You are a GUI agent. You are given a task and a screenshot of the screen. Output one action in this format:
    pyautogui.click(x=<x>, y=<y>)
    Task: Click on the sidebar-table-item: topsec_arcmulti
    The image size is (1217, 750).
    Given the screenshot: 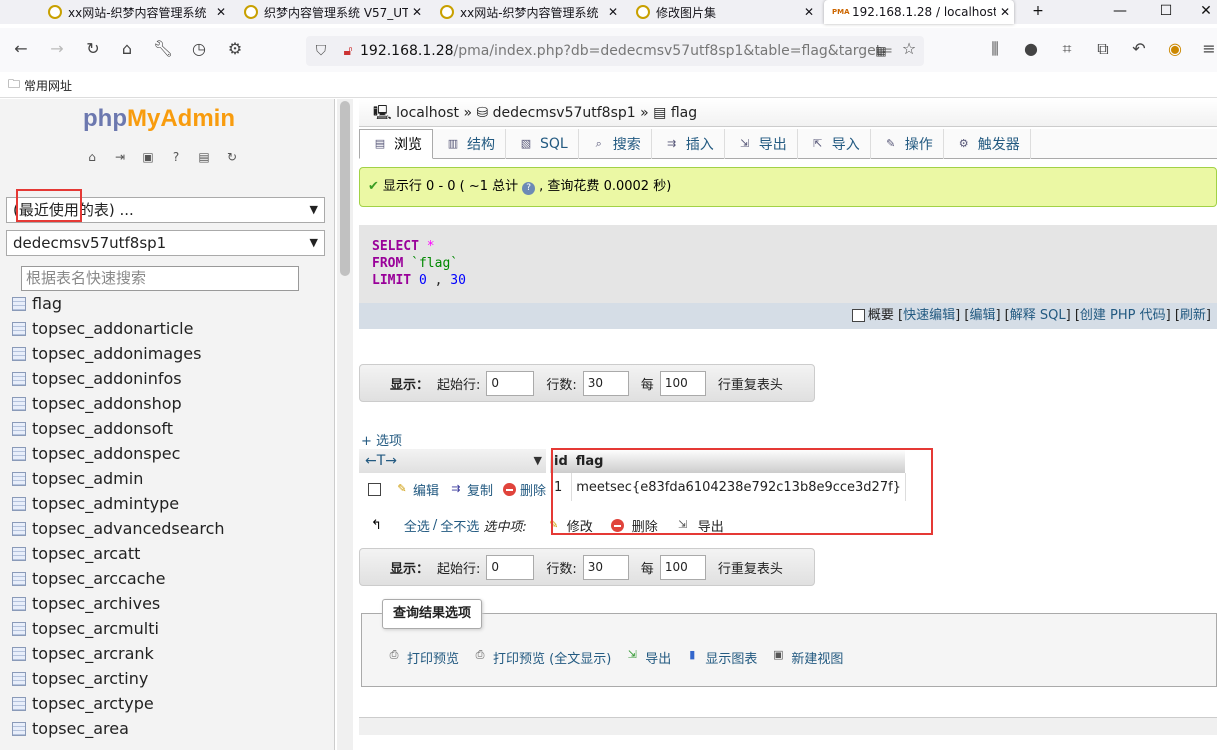 What is the action you would take?
    pyautogui.click(x=167, y=628)
    